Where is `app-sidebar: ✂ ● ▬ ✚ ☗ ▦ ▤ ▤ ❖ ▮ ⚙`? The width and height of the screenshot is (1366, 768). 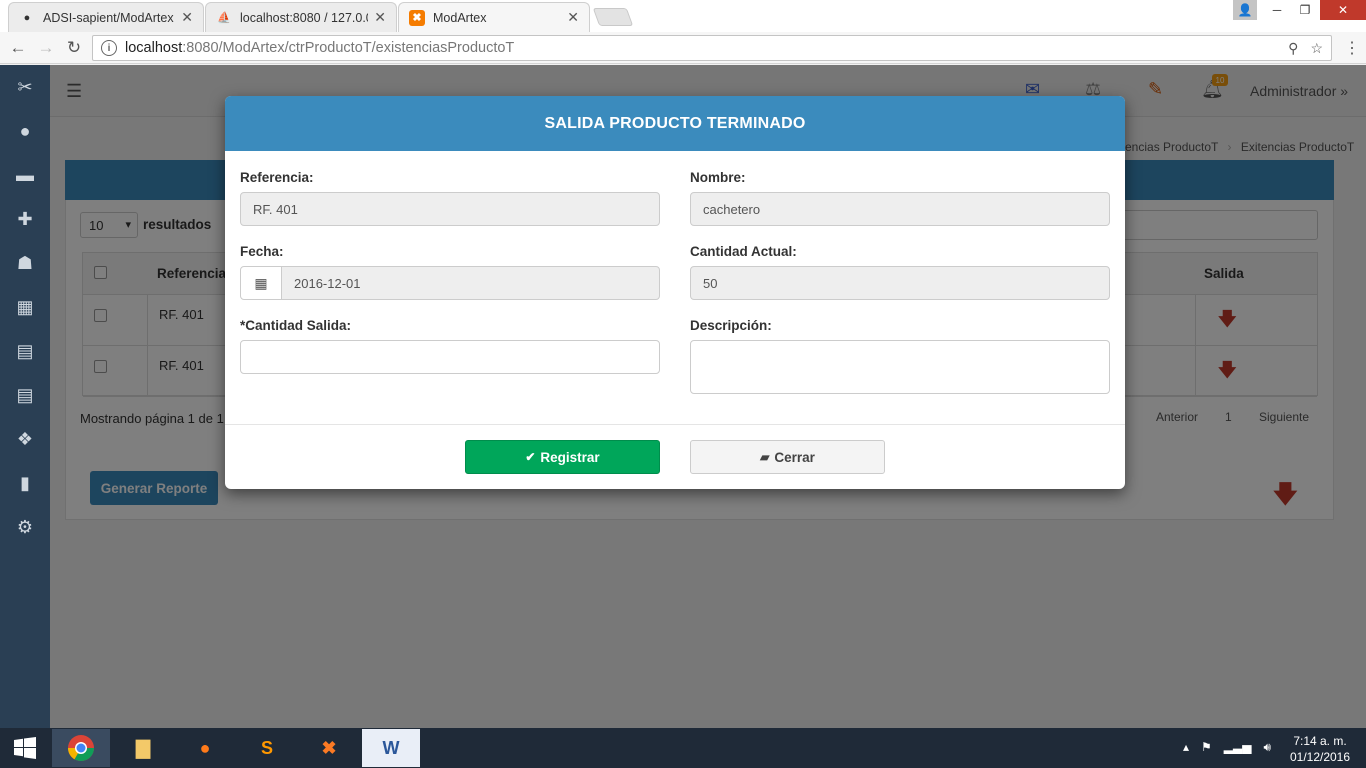 app-sidebar: ✂ ● ▬ ✚ ☗ ▦ ▤ ▤ ❖ ▮ ⚙ is located at coordinates (25, 396).